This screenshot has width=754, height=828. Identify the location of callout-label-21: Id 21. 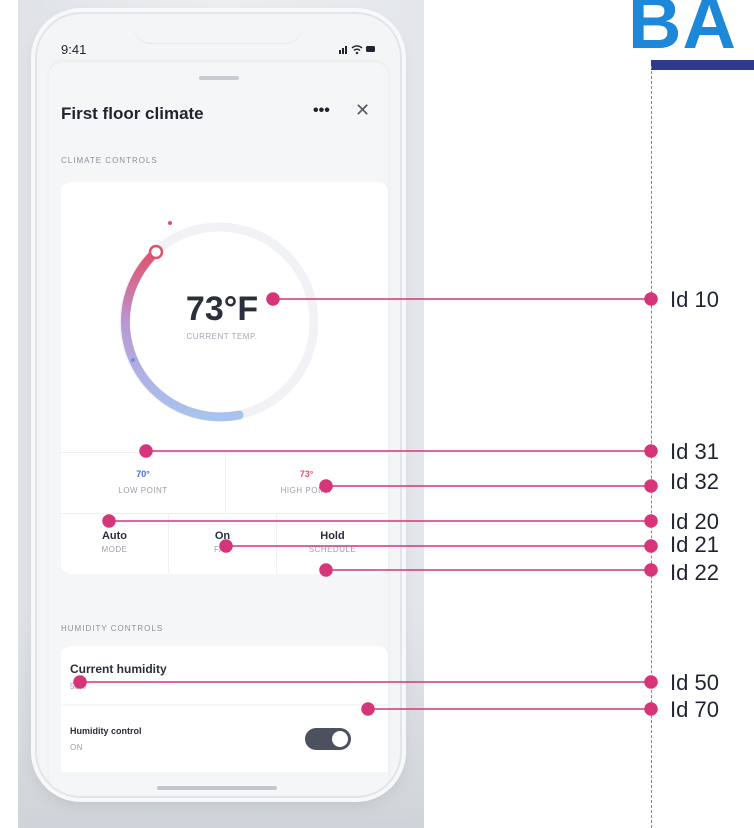
(694, 544).